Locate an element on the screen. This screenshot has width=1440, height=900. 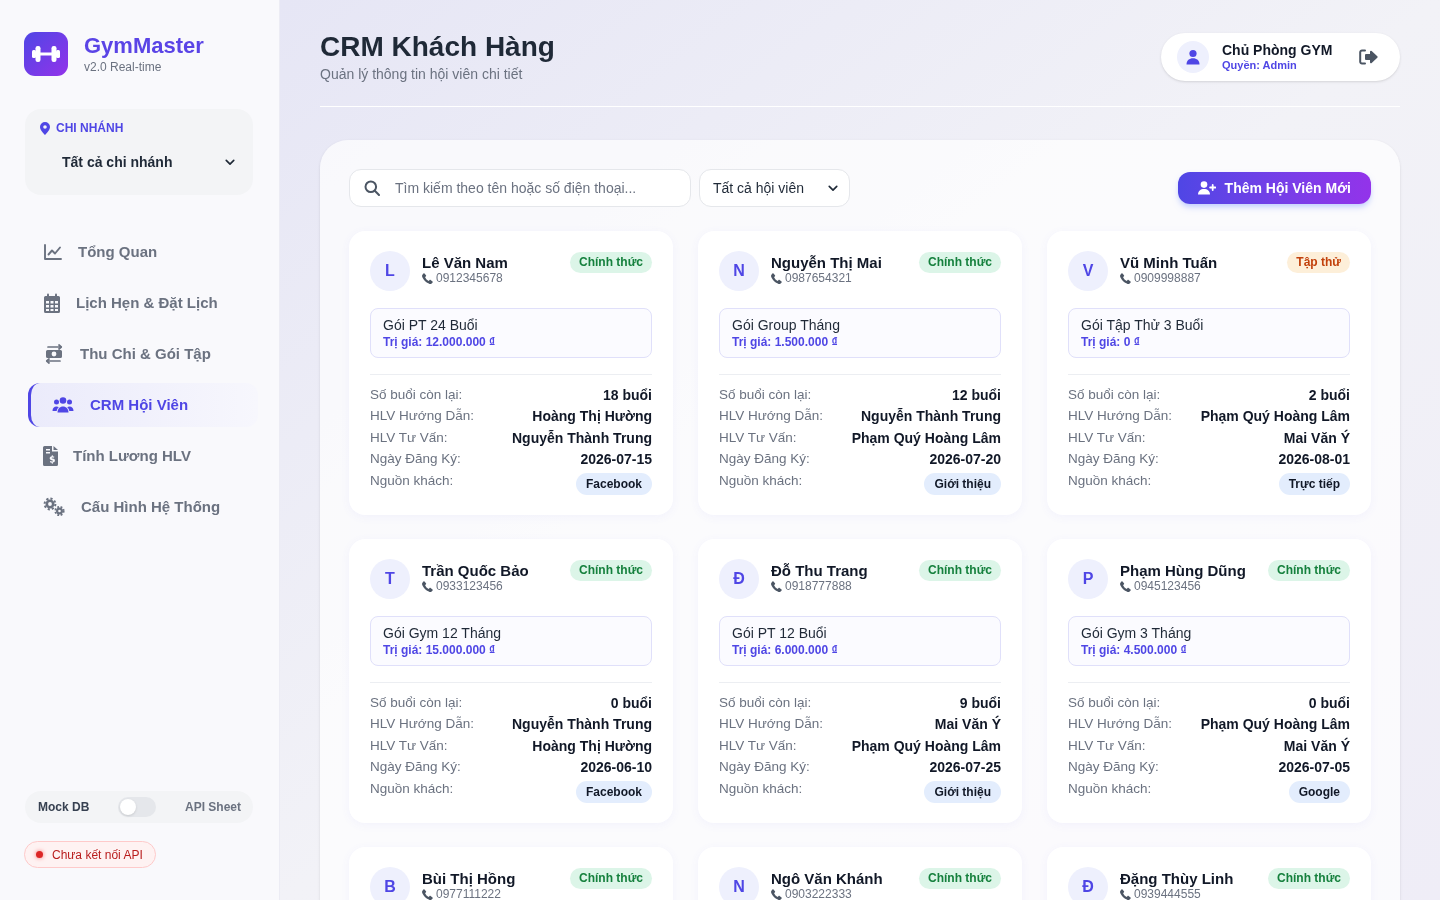
member-phone: 0903222333 is located at coordinates (818, 894).